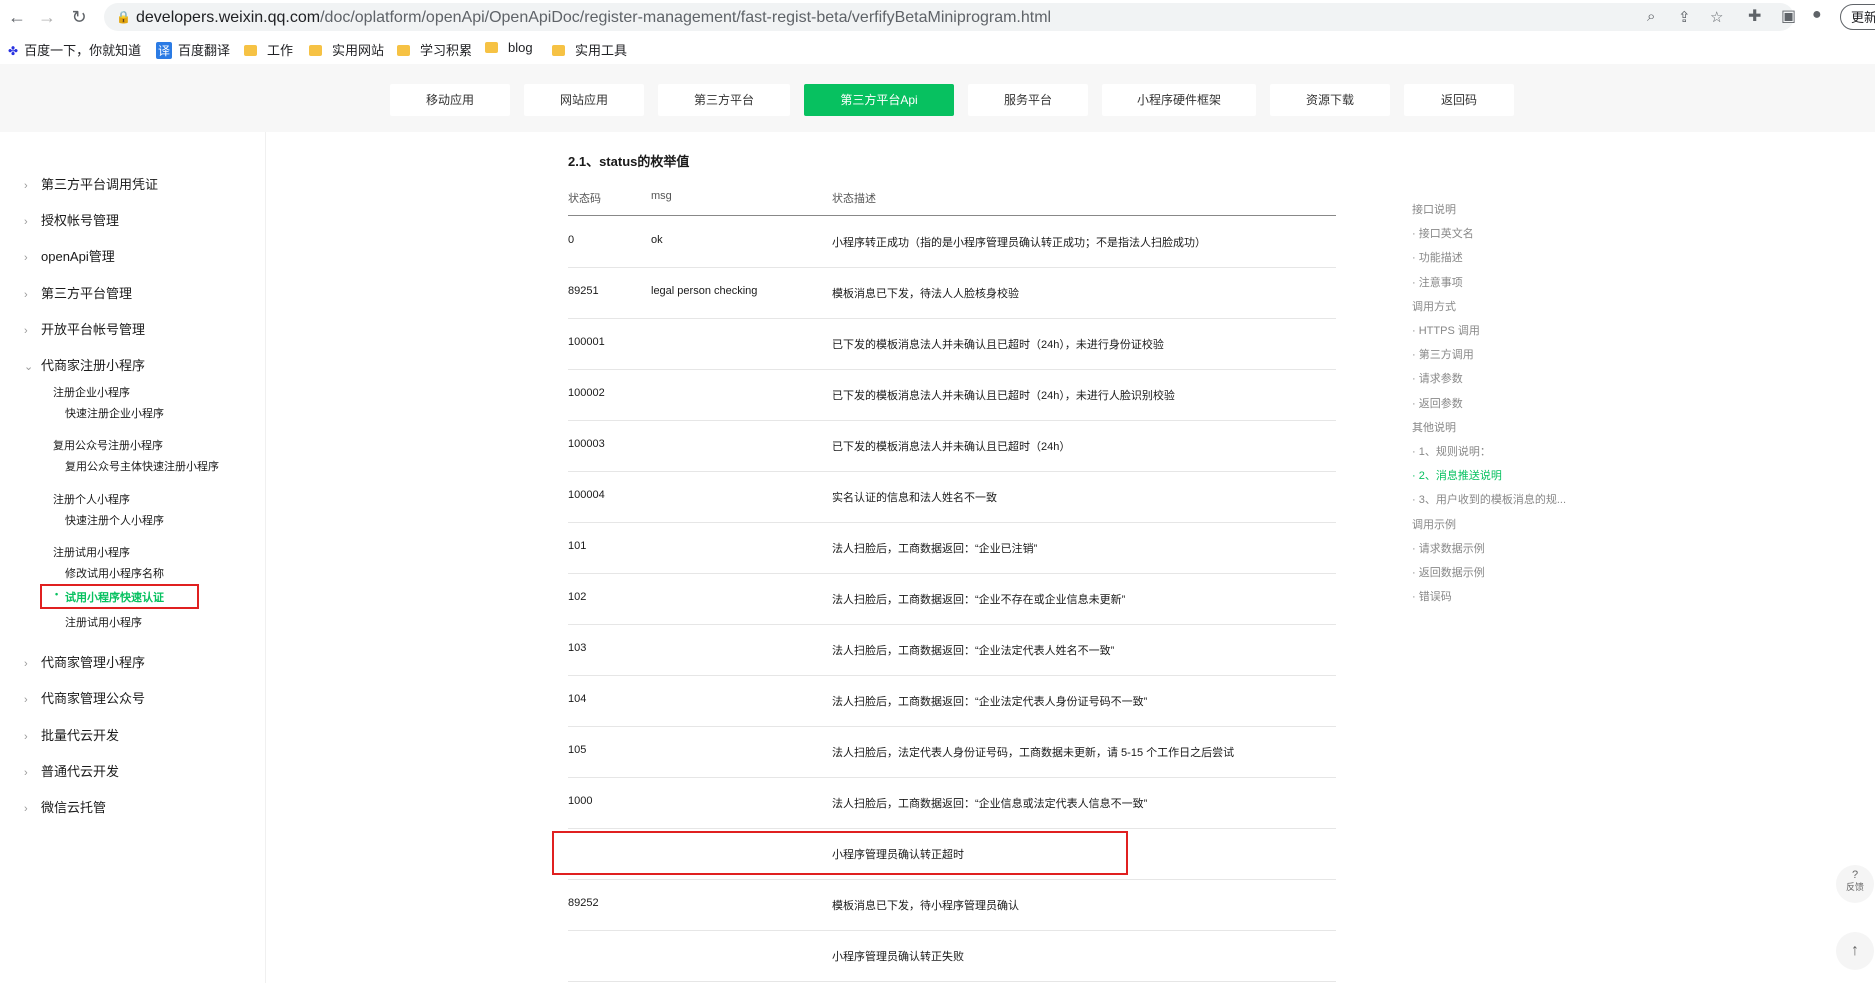 Image resolution: width=1875 pixels, height=983 pixels. What do you see at coordinates (925, 906) in the screenshot?
I see `cell-description: 模板消息已下发，待小程序管理员确认` at bounding box center [925, 906].